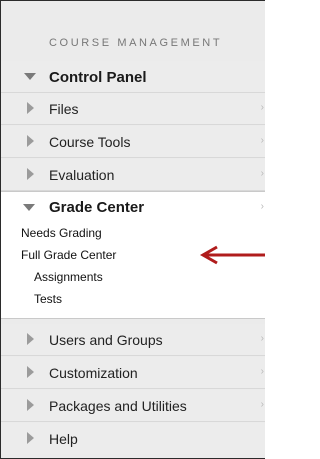 The width and height of the screenshot is (320, 459). What do you see at coordinates (68, 277) in the screenshot?
I see `assignments-link: Assignments` at bounding box center [68, 277].